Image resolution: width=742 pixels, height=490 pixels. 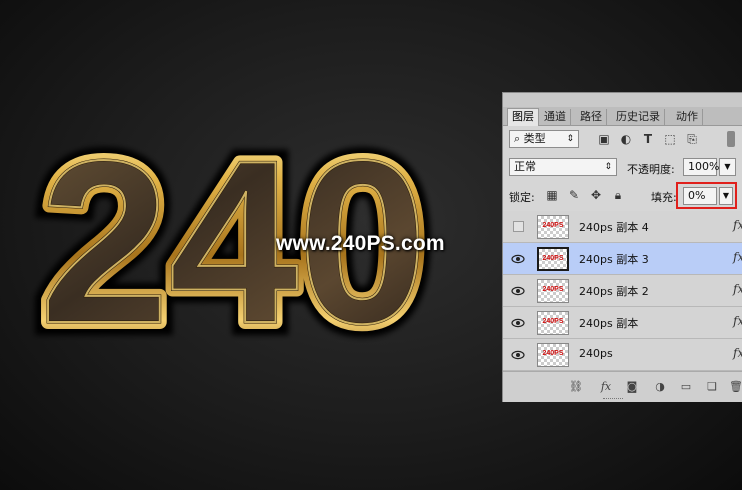 I want to click on layer-filter-row: ⌕ 类型 ⇕ ▣ ◐ T ⬚ ⎘, so click(x=622, y=139).